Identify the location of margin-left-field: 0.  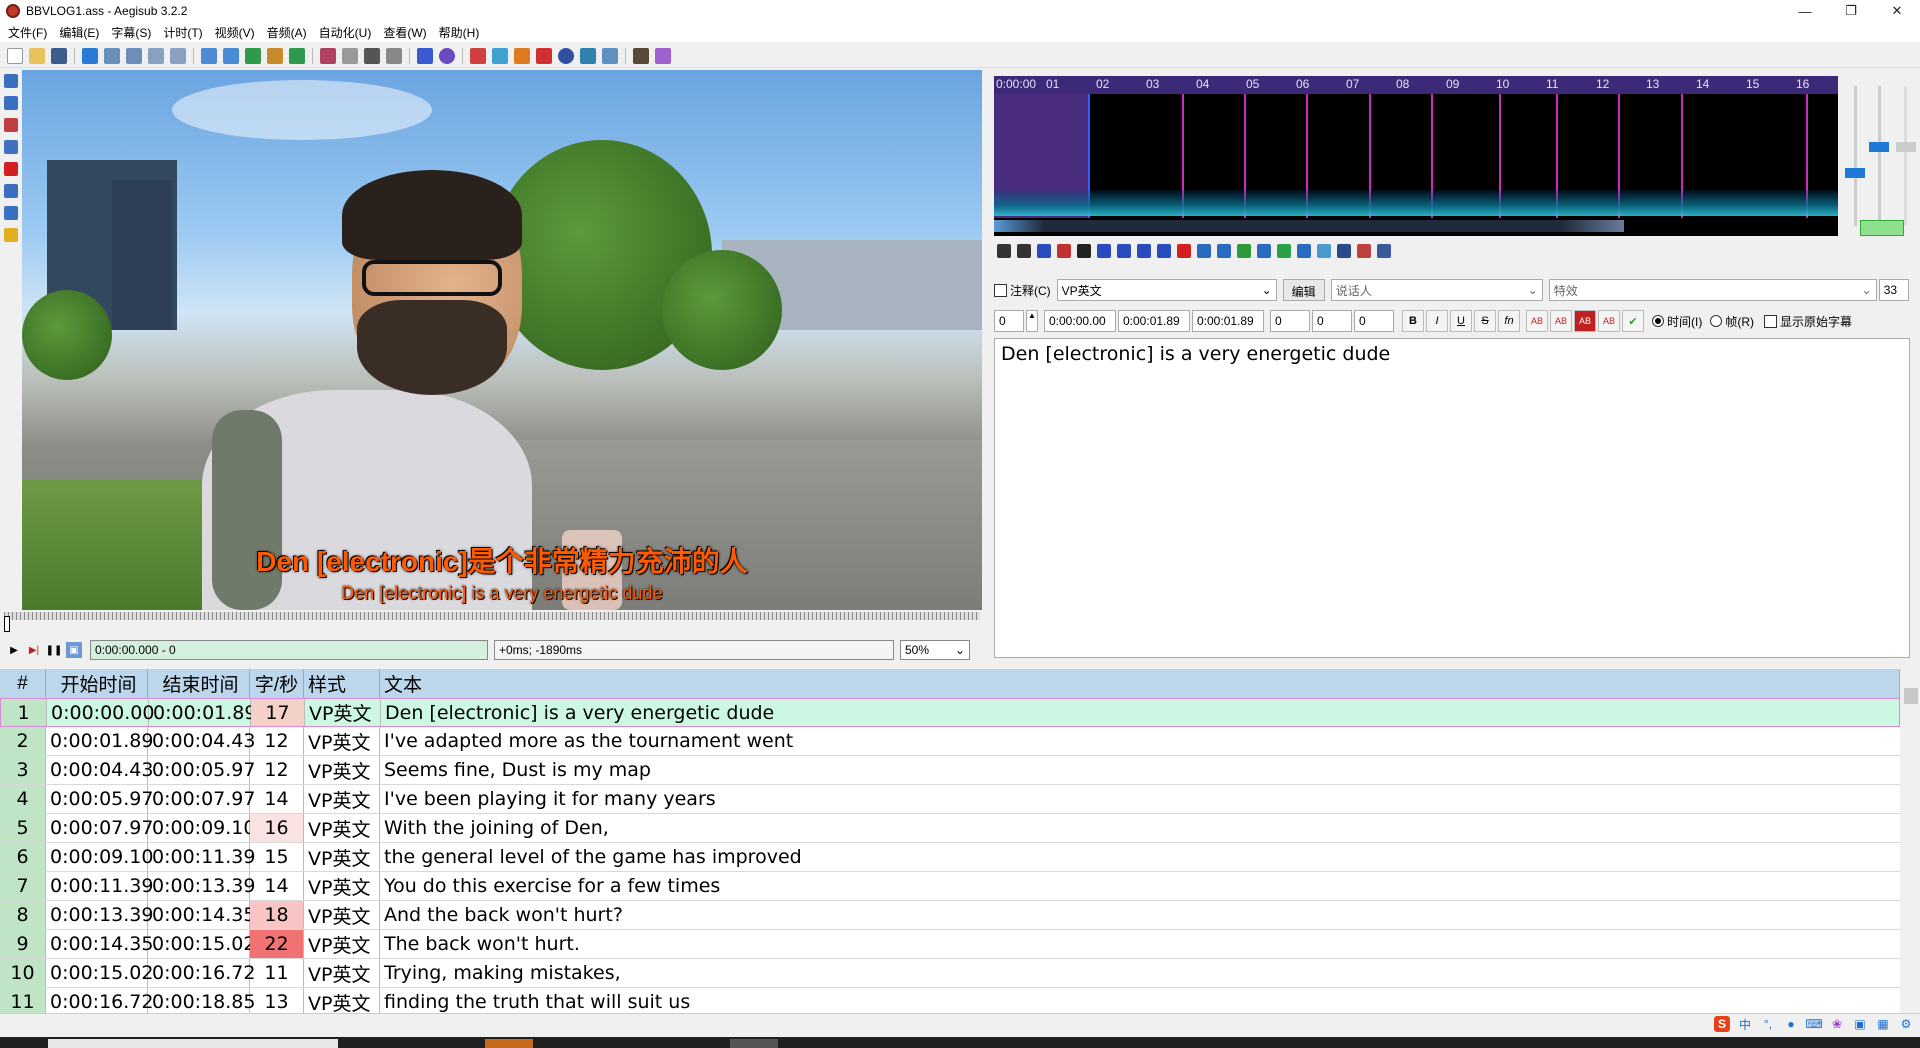
(1290, 321).